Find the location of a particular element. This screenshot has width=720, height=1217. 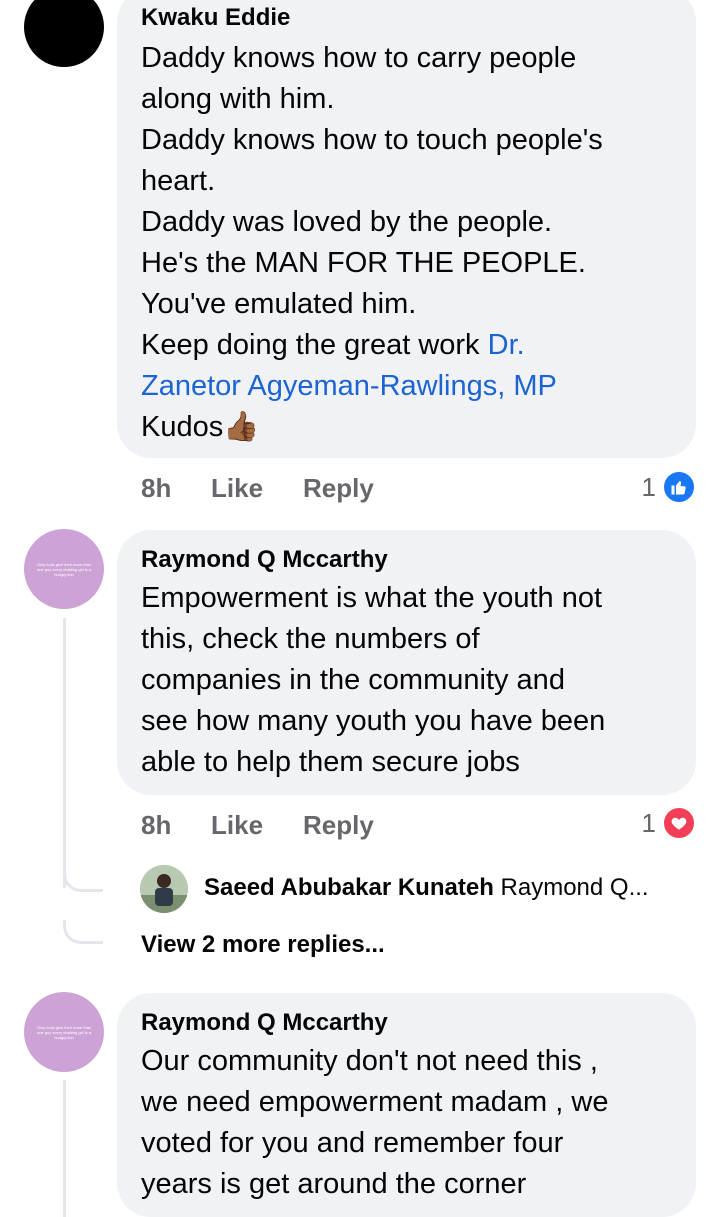

comment-line: Daddy was loved by the people. is located at coordinates (347, 222).